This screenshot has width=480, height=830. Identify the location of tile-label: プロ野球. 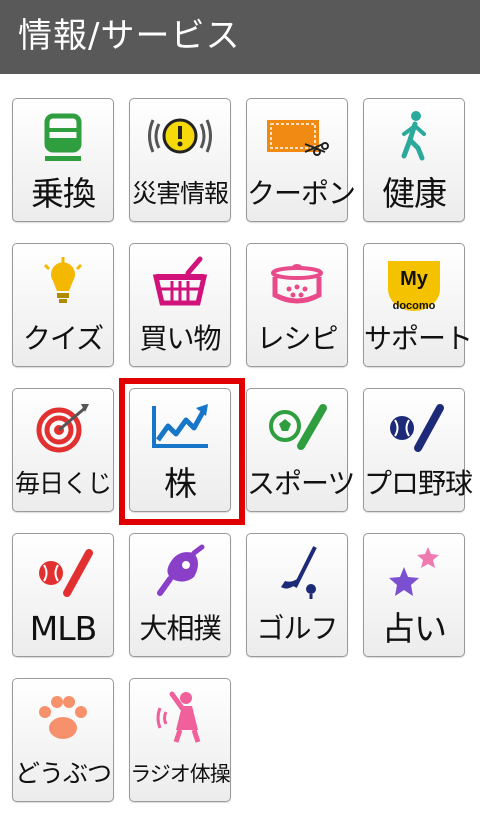
(418, 483).